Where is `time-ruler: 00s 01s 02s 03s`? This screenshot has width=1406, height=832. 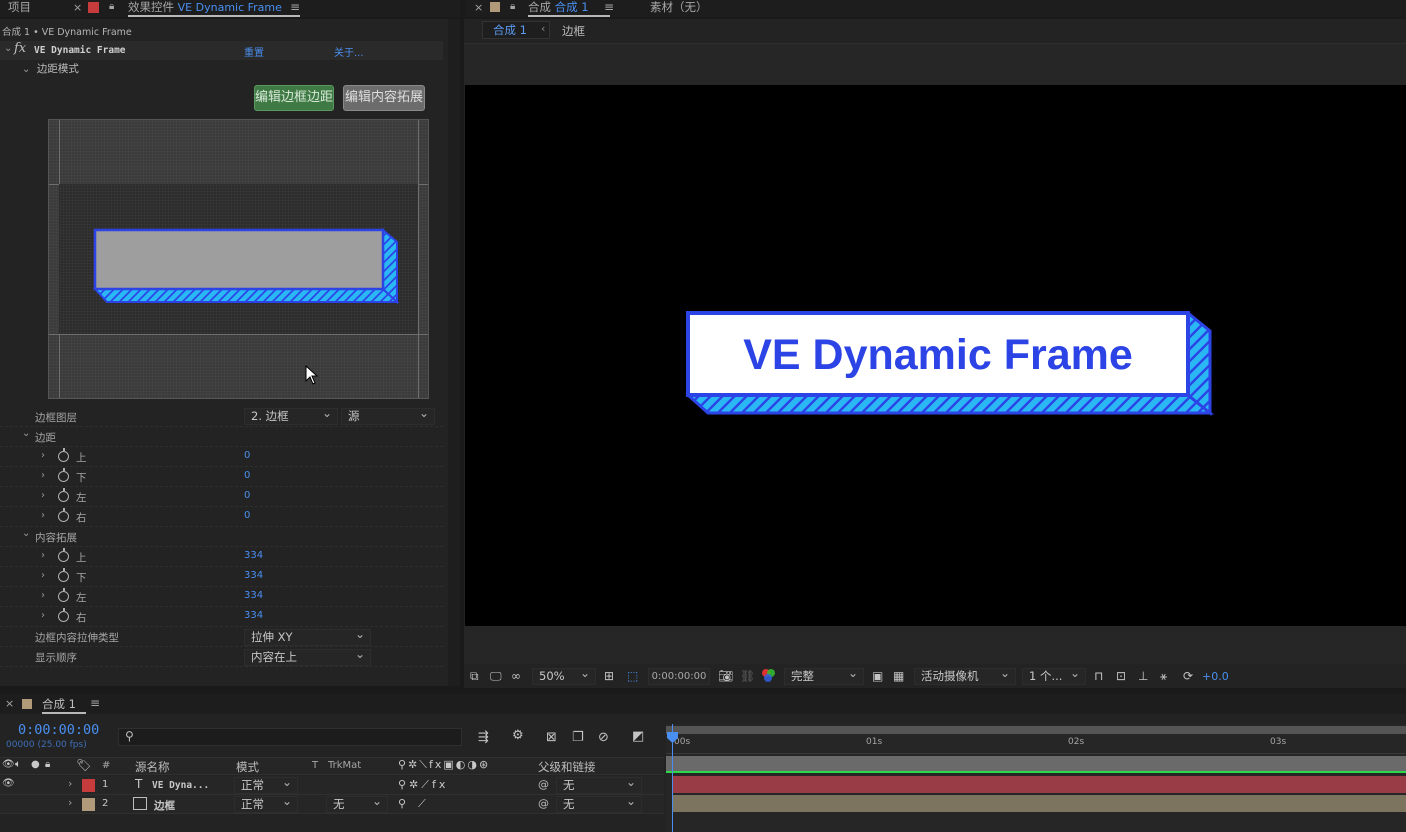 time-ruler: 00s 01s 02s 03s is located at coordinates (1036, 744).